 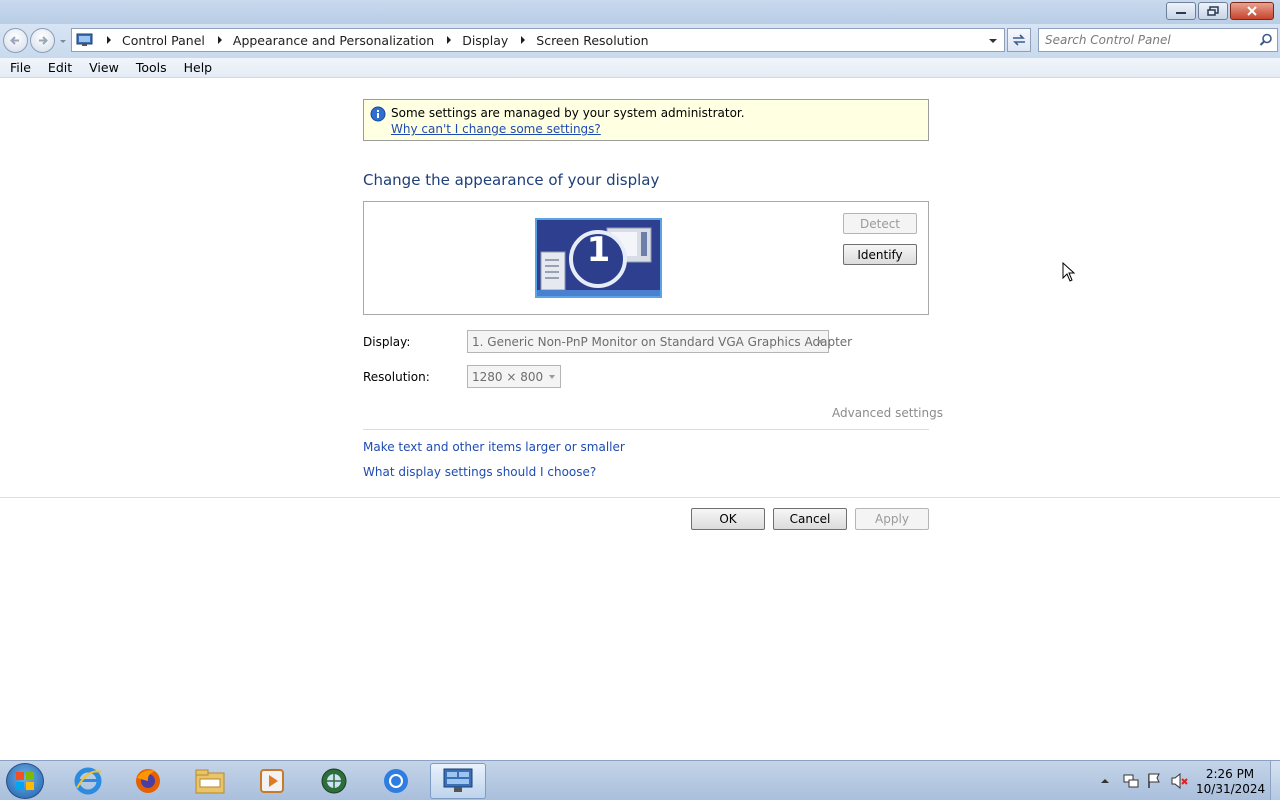 I want to click on breadcrumb-control-panel: Control Panel, so click(x=149, y=40).